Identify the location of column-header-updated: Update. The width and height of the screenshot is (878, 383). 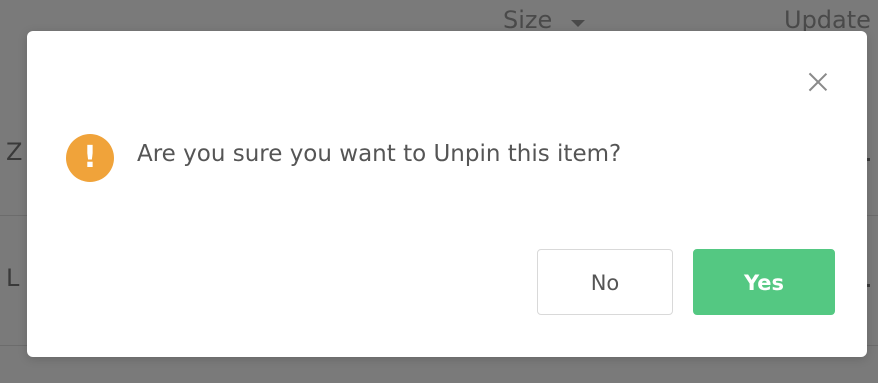
(827, 20).